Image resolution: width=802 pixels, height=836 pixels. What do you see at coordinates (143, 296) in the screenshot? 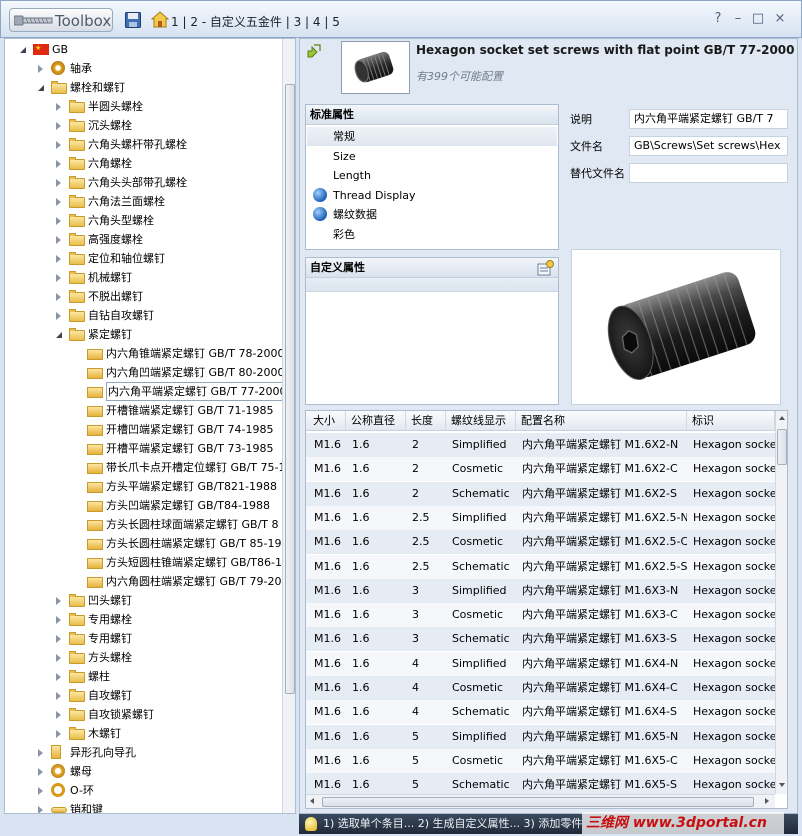
I see `tree-item: 不脱出螺钉` at bounding box center [143, 296].